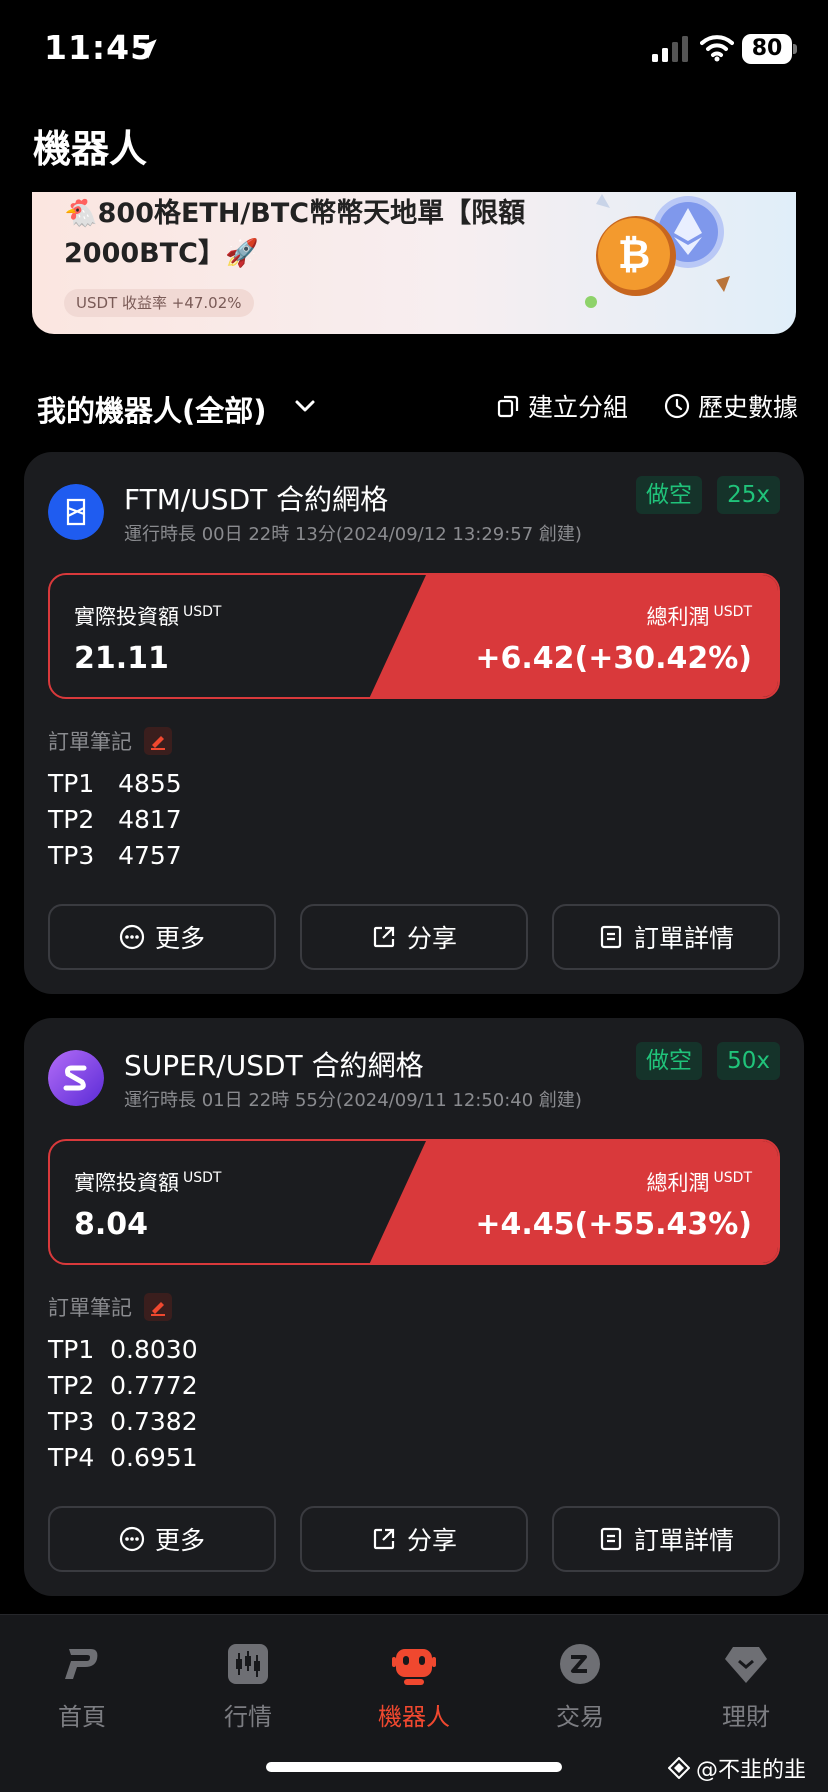 The image size is (828, 1792). What do you see at coordinates (746, 1717) in the screenshot?
I see `tab-earn-label: 理財` at bounding box center [746, 1717].